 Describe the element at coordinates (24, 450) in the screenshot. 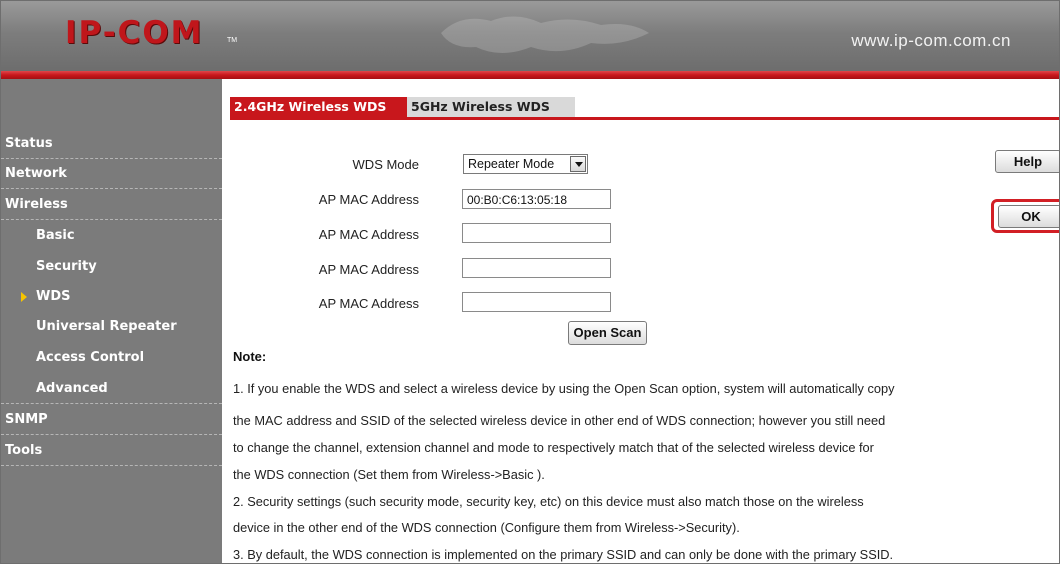

I see `sidebar-item-label: Tools` at that location.